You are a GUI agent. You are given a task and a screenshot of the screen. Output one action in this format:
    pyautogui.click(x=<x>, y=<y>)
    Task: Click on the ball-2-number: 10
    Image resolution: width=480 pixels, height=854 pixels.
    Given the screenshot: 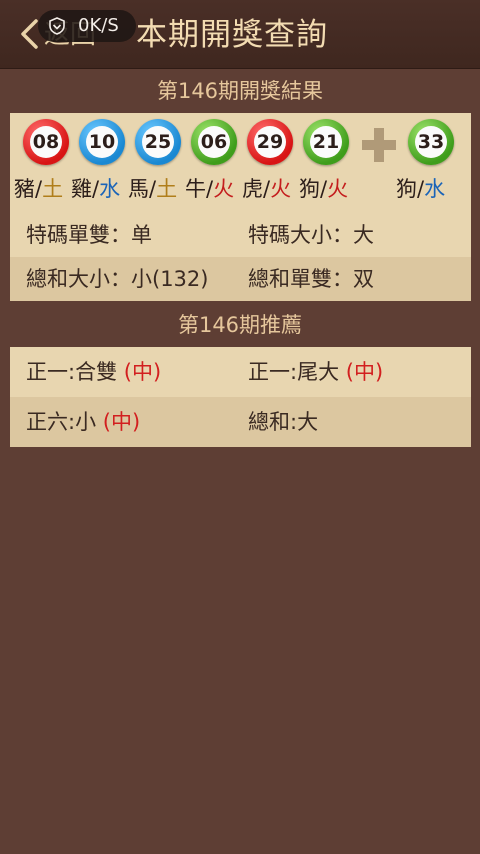 What is the action you would take?
    pyautogui.click(x=102, y=142)
    